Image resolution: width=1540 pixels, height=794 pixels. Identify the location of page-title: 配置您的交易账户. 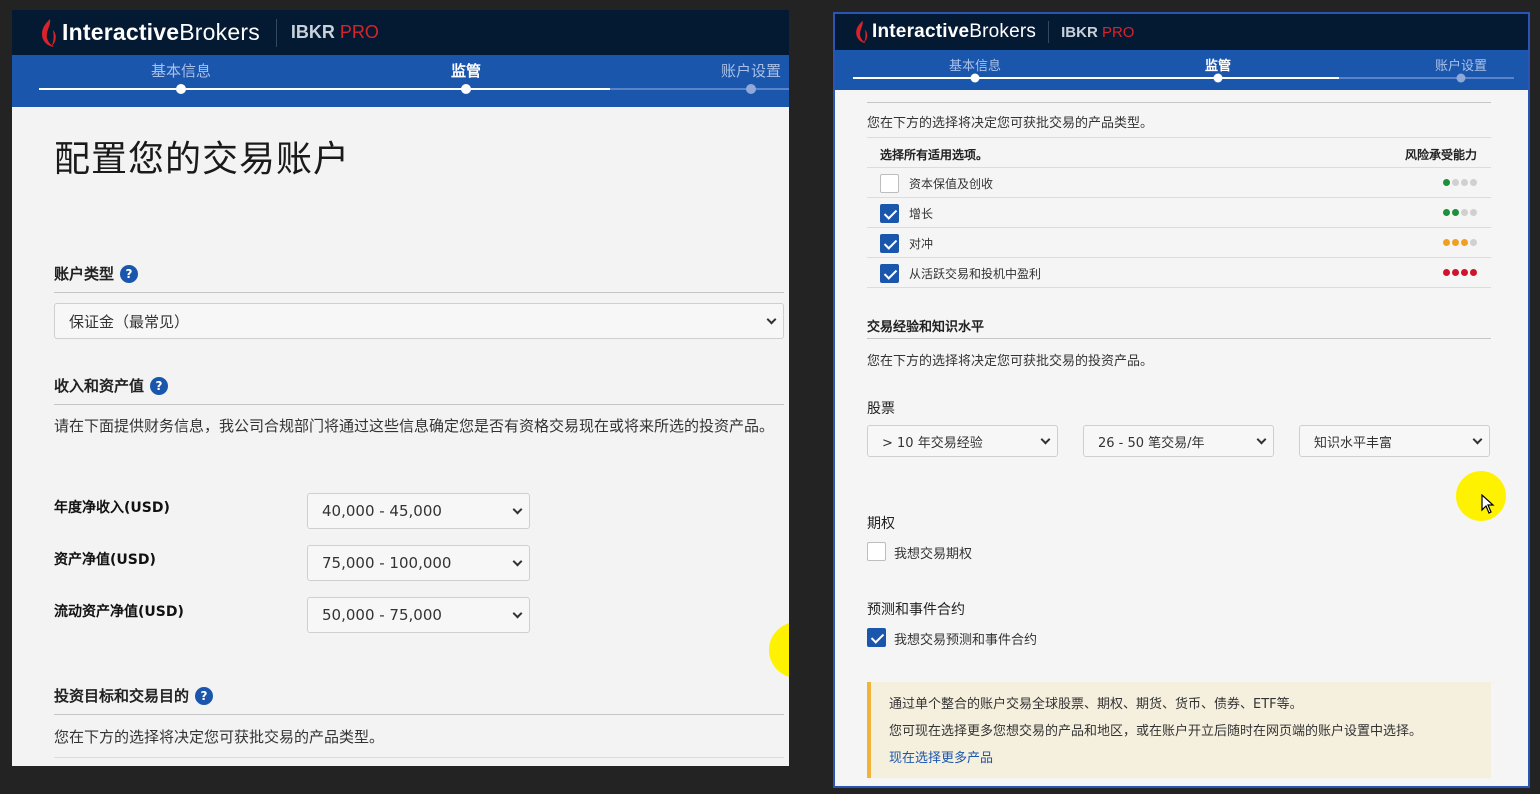
(202, 159).